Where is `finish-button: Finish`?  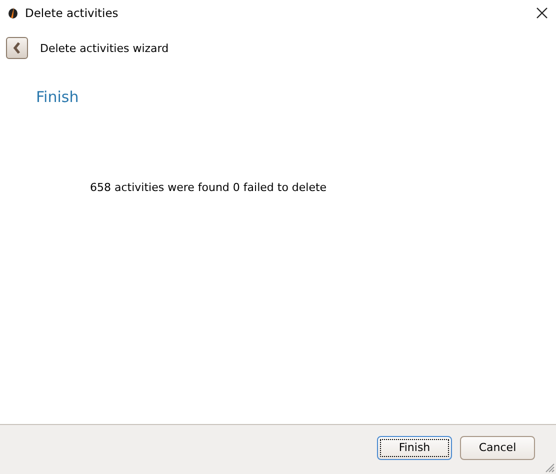 finish-button: Finish is located at coordinates (414, 448).